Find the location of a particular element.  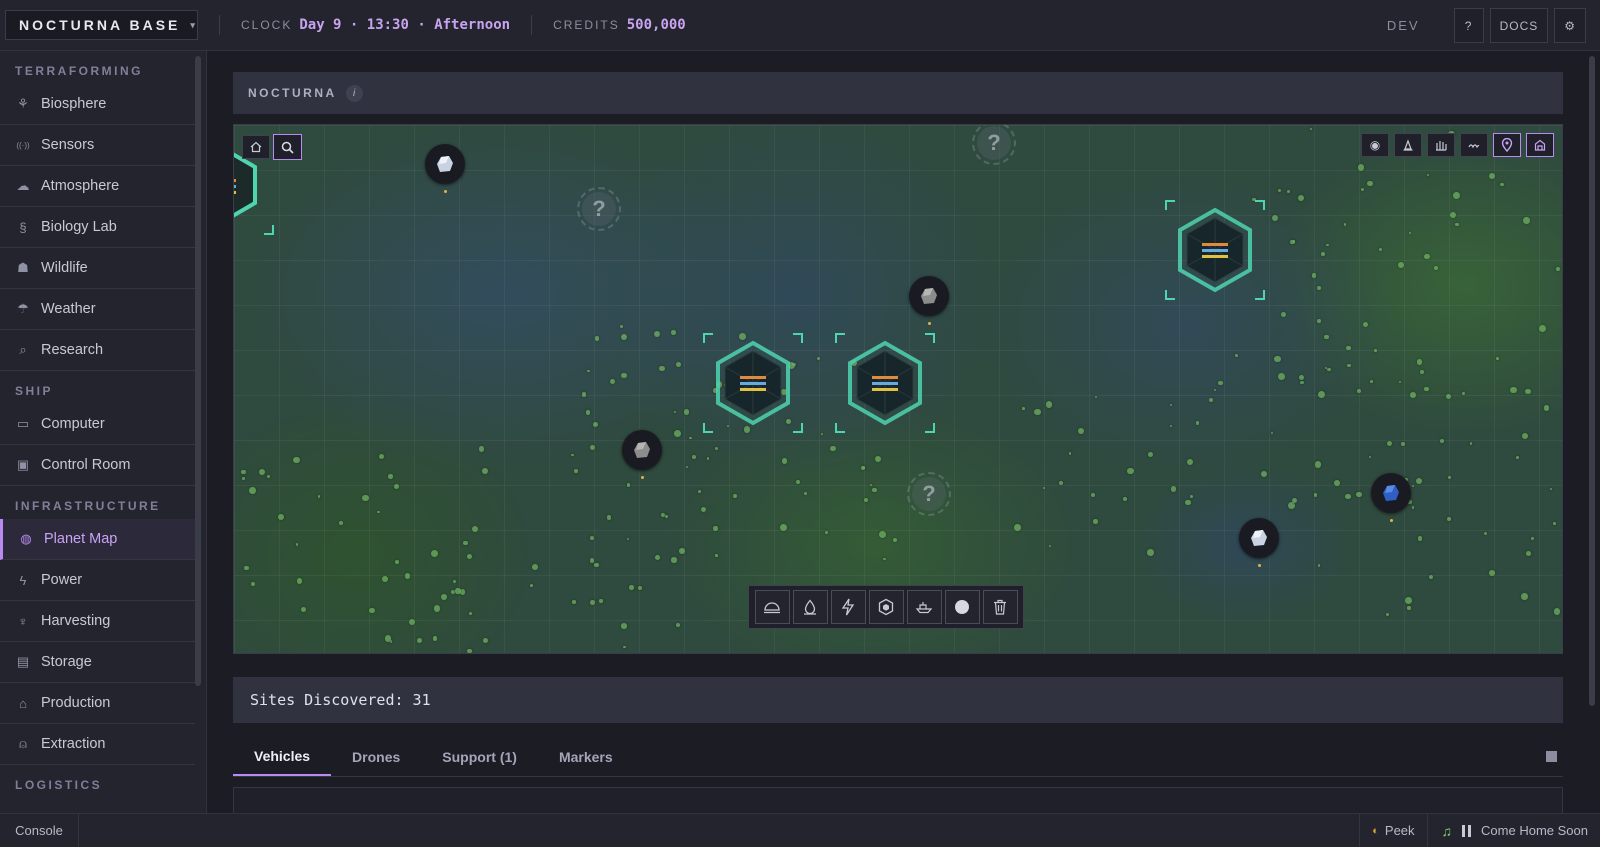

list-view-icon is located at coordinates (1551, 756).